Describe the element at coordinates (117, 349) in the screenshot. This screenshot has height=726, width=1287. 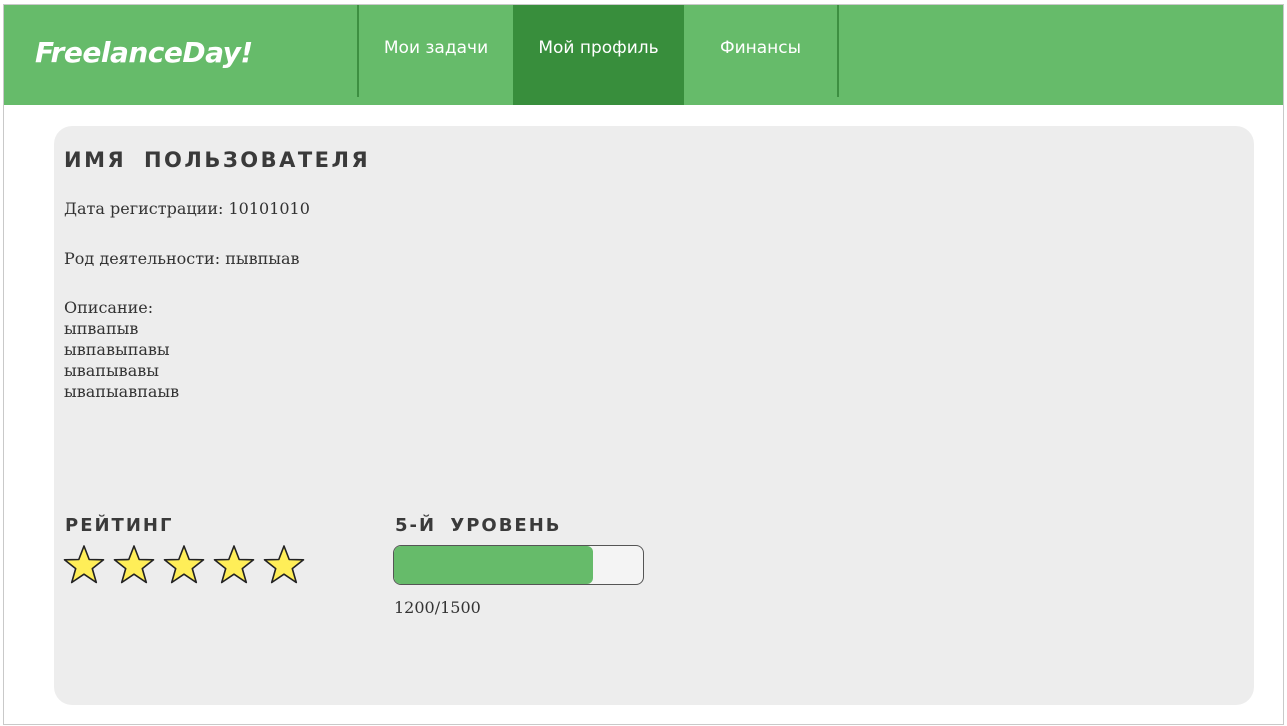
I see `description-line: ывпавыпавы` at that location.